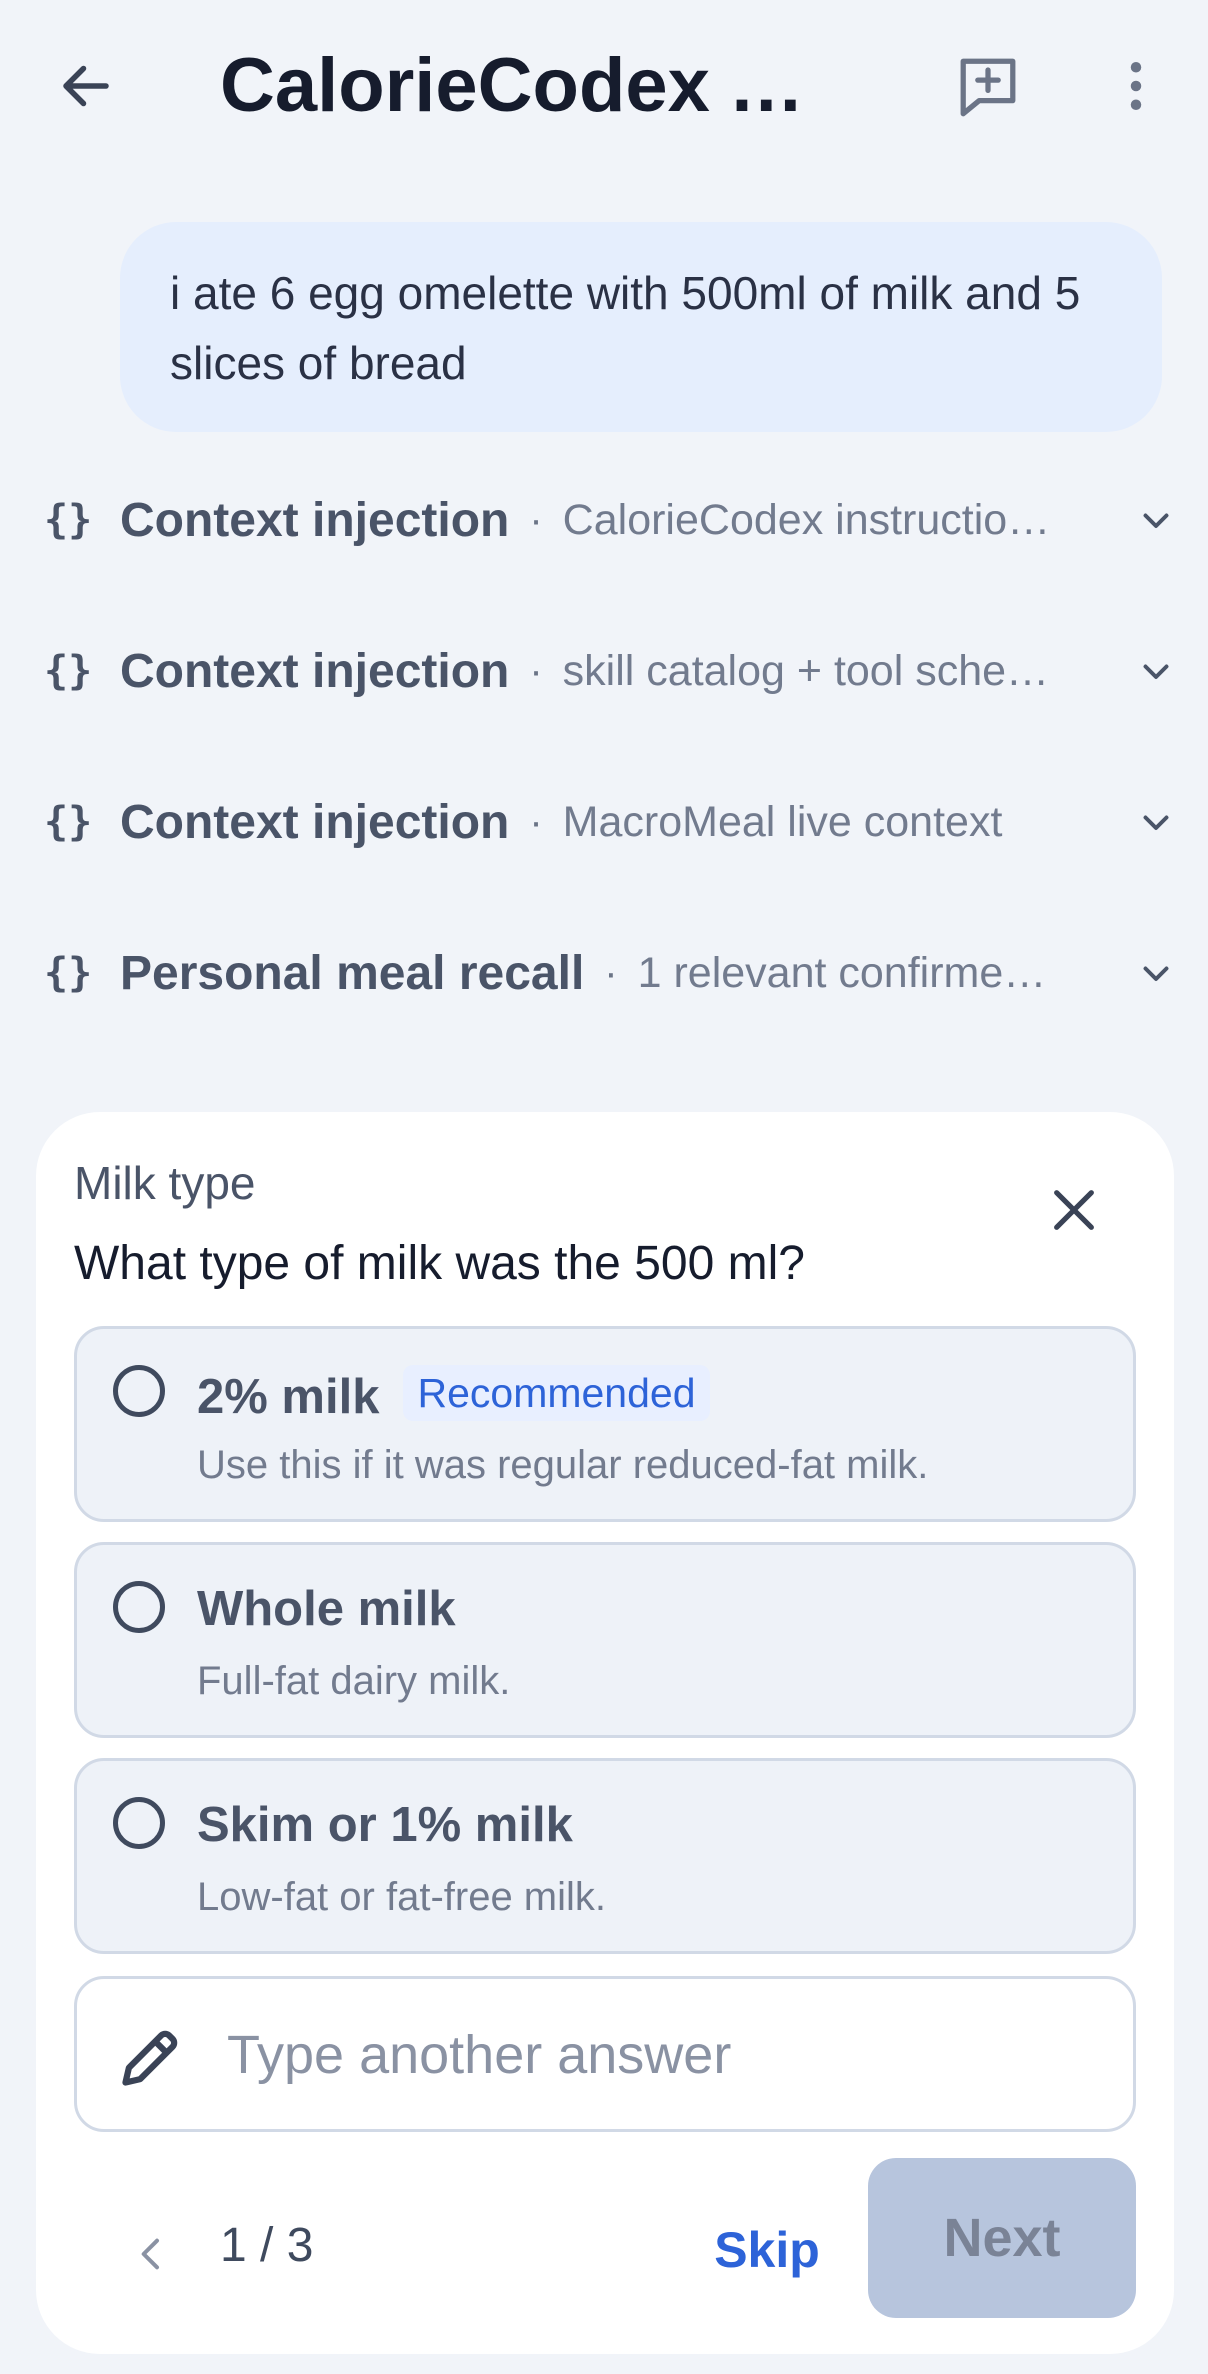  I want to click on recommended-badge: Recommended, so click(556, 1393).